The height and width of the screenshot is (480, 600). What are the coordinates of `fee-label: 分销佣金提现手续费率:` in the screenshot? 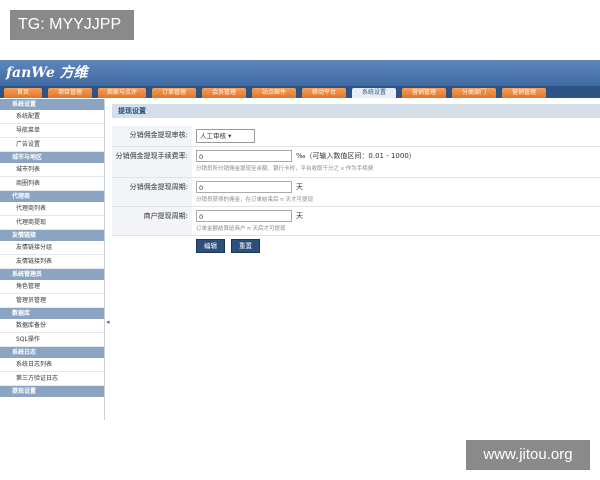 It's located at (152, 162).